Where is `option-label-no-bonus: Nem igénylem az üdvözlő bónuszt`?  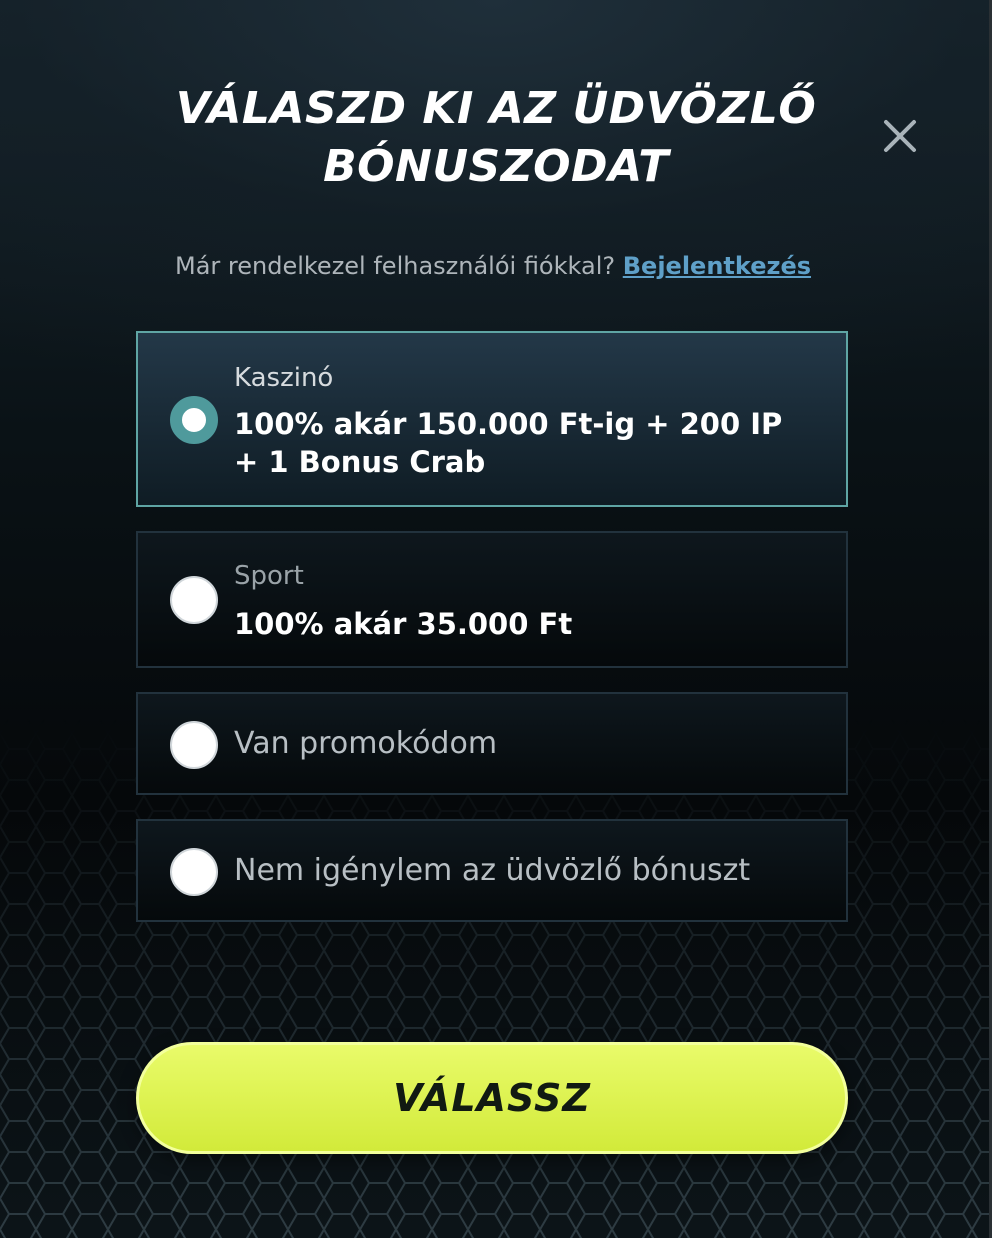
option-label-no-bonus: Nem igénylem az üdvözlő bónuszt is located at coordinates (492, 870).